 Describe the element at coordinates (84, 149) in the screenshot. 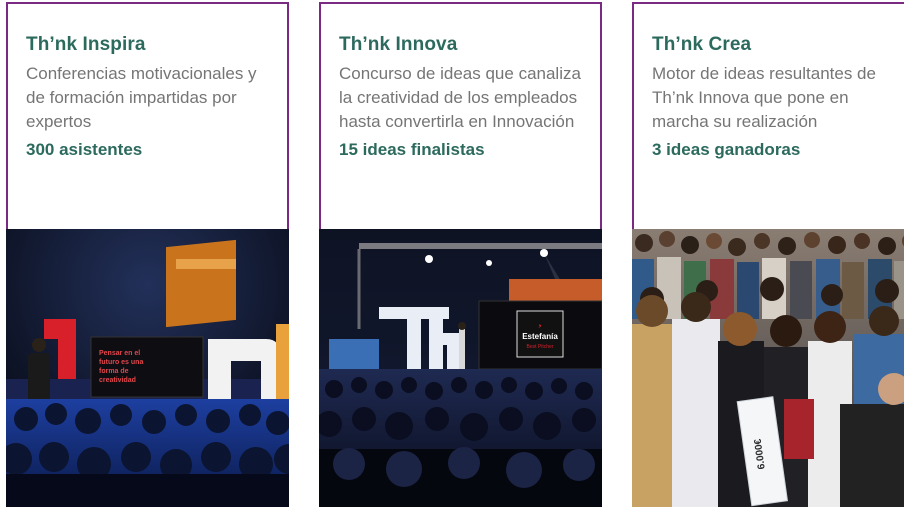

I see `card-stat: 300 asistentes` at that location.